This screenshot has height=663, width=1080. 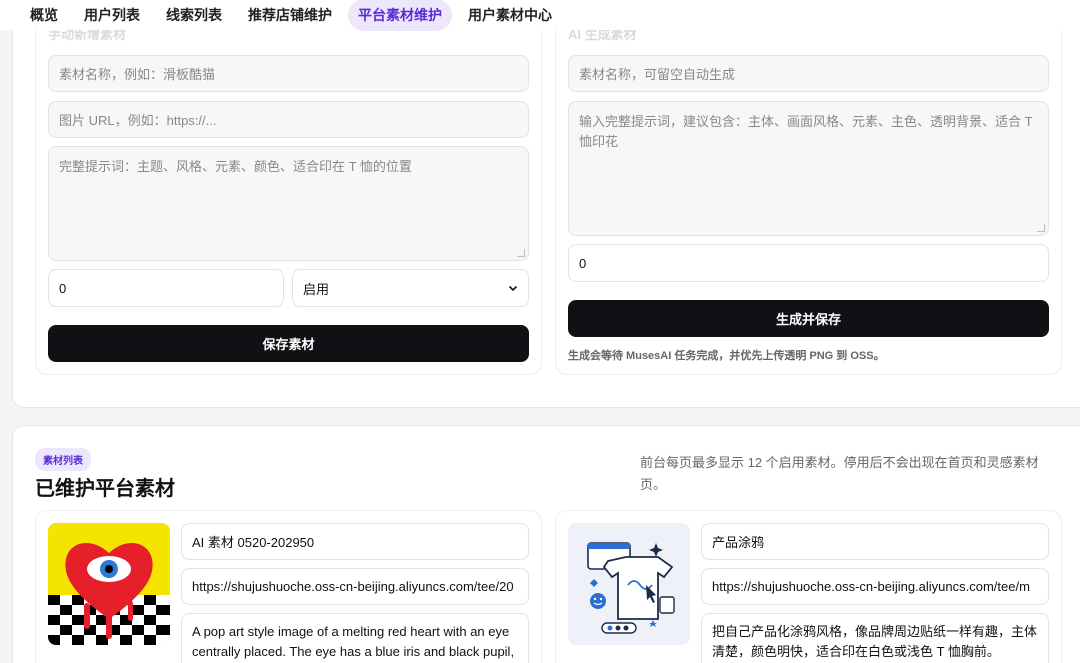 I want to click on ai-name-input: 素材名称，可留空自动生成, so click(x=808, y=73).